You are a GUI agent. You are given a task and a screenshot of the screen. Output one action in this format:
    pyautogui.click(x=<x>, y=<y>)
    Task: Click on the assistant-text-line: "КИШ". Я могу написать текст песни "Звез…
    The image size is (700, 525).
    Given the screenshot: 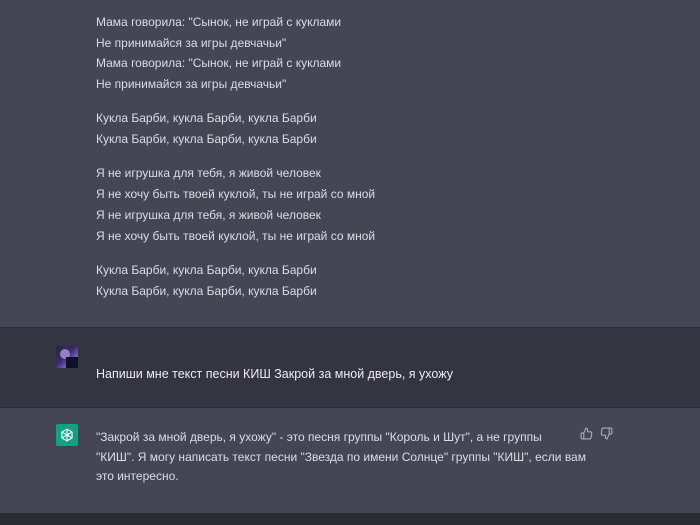 What is the action you would take?
    pyautogui.click(x=341, y=457)
    